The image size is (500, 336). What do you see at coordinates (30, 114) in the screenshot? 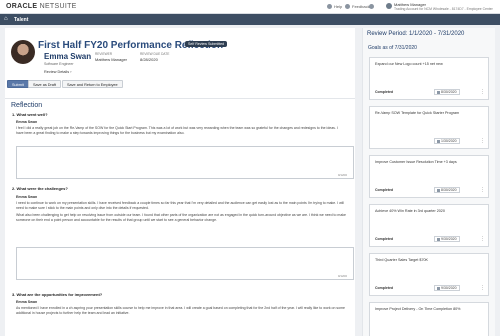
I see `question-1: 1. What went well?` at bounding box center [30, 114].